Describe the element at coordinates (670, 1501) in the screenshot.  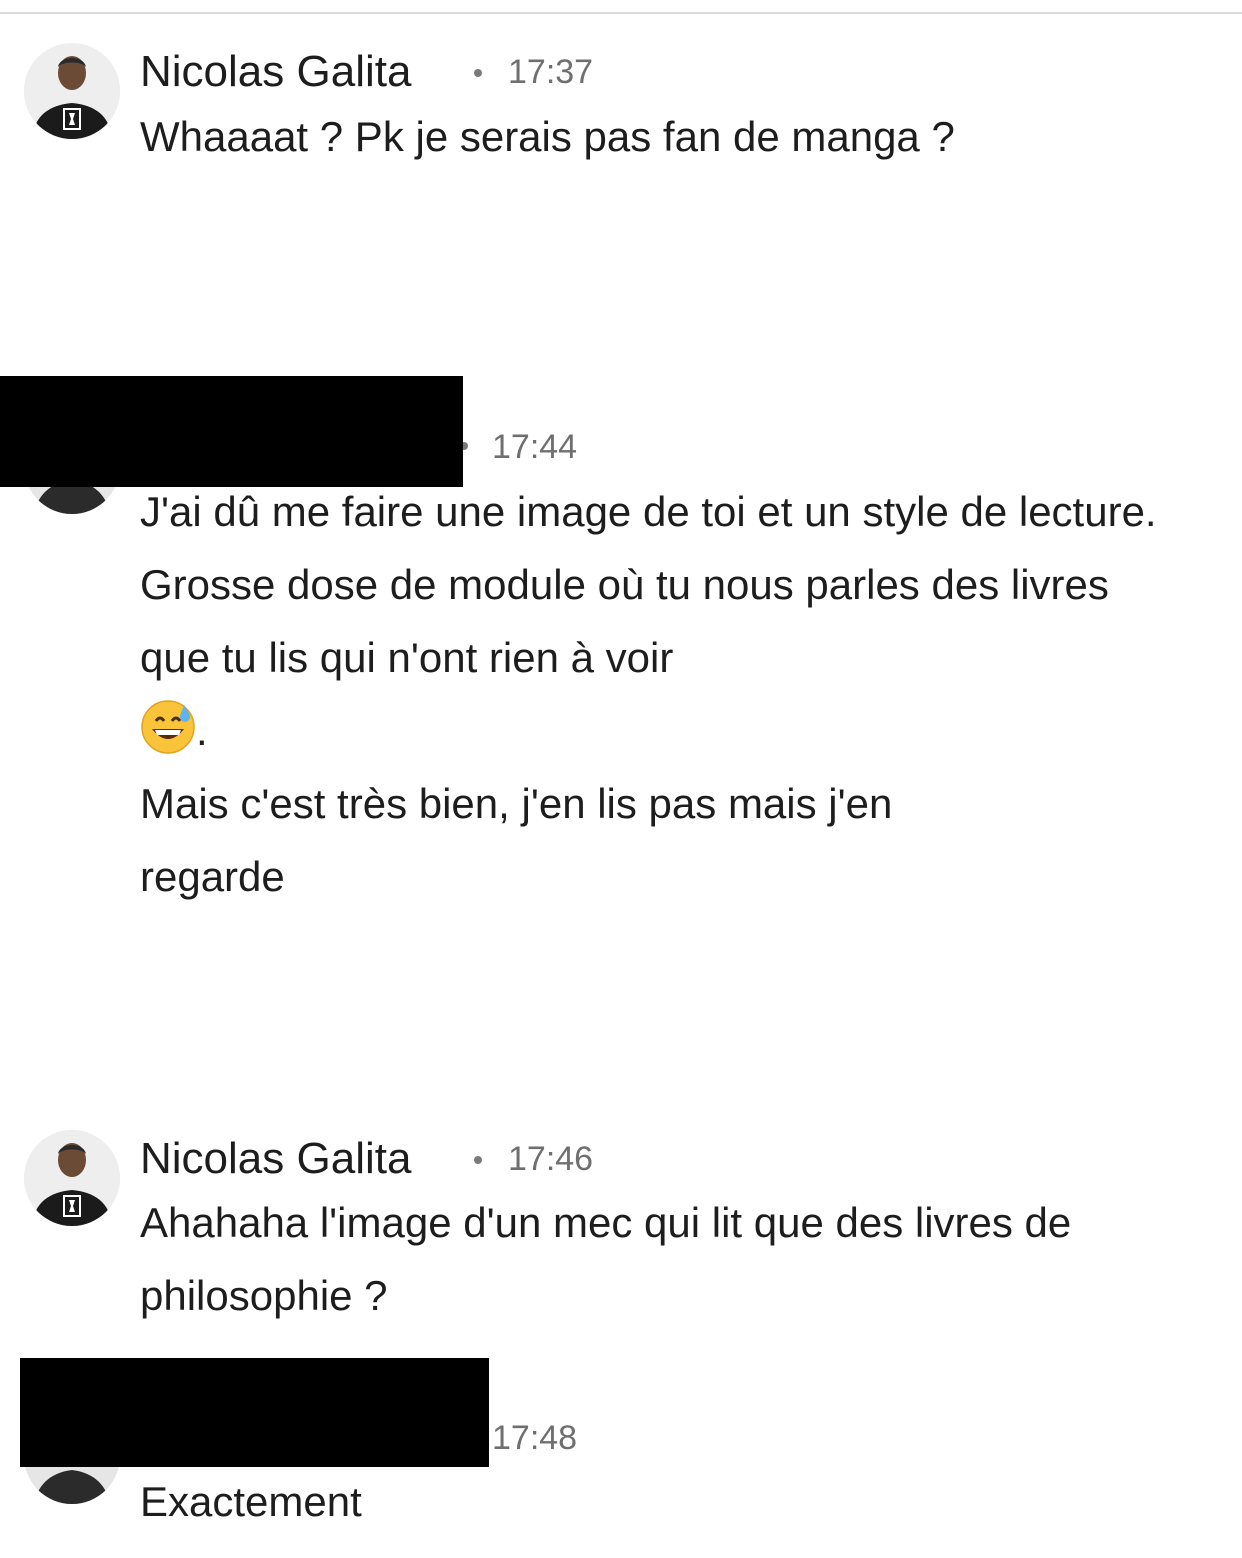
I see `message-text: Exactement` at that location.